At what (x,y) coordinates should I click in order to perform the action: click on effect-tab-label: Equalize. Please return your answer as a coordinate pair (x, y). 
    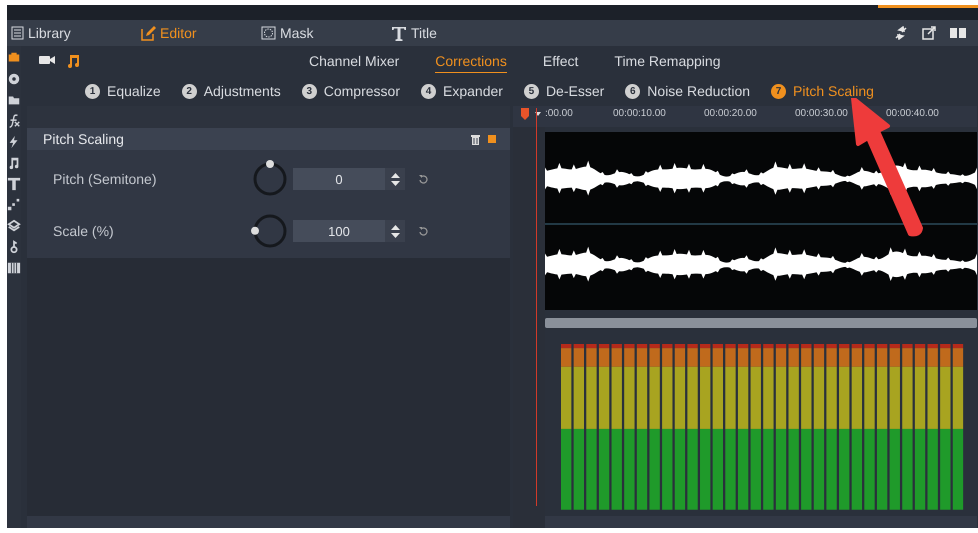
    Looking at the image, I should click on (134, 91).